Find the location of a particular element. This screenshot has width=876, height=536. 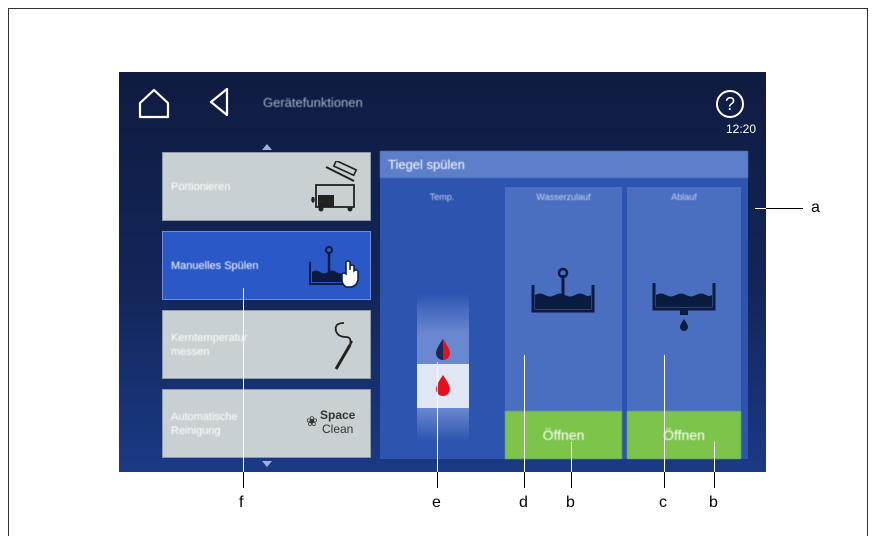

callout-line-b2 is located at coordinates (714, 457).